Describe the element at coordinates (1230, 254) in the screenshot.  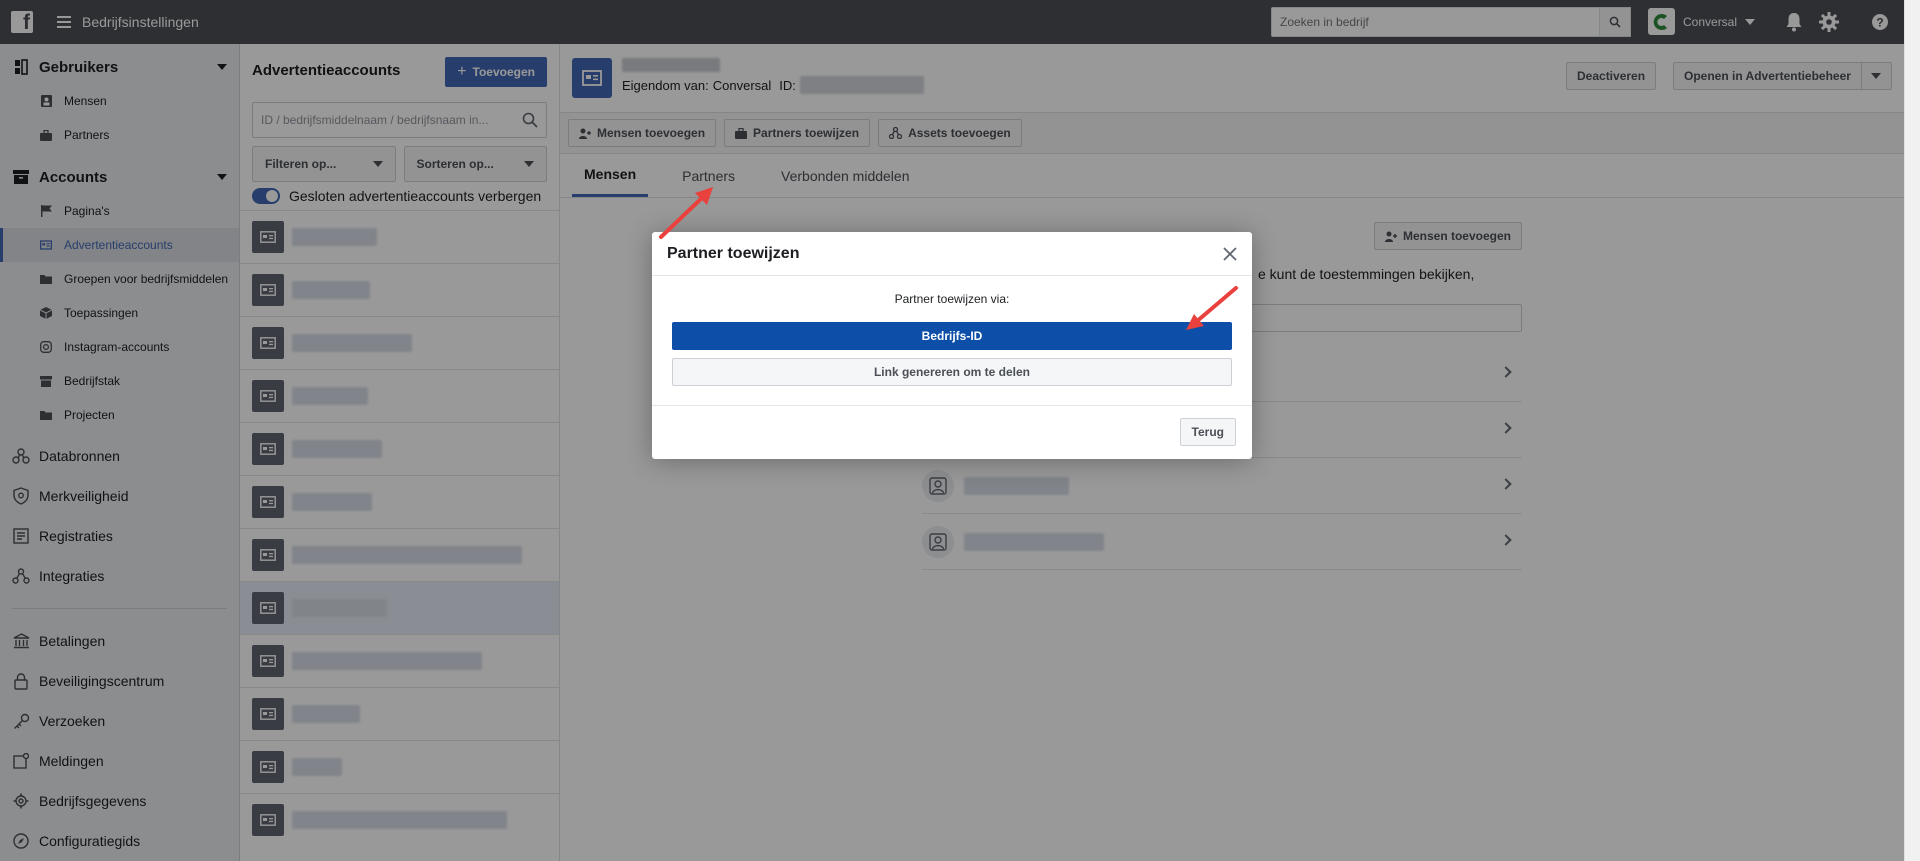
I see `close-icon` at that location.